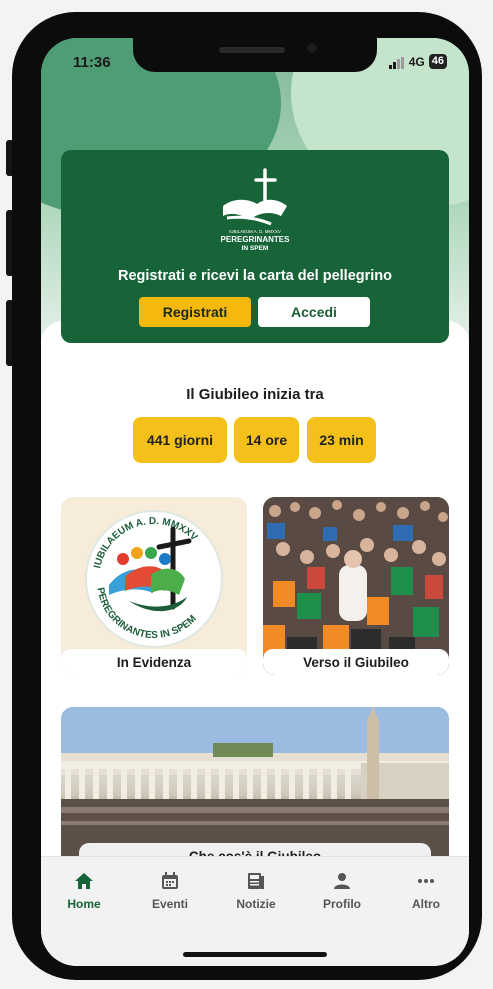  What do you see at coordinates (437, 61) in the screenshot?
I see `battery-icon: 46` at bounding box center [437, 61].